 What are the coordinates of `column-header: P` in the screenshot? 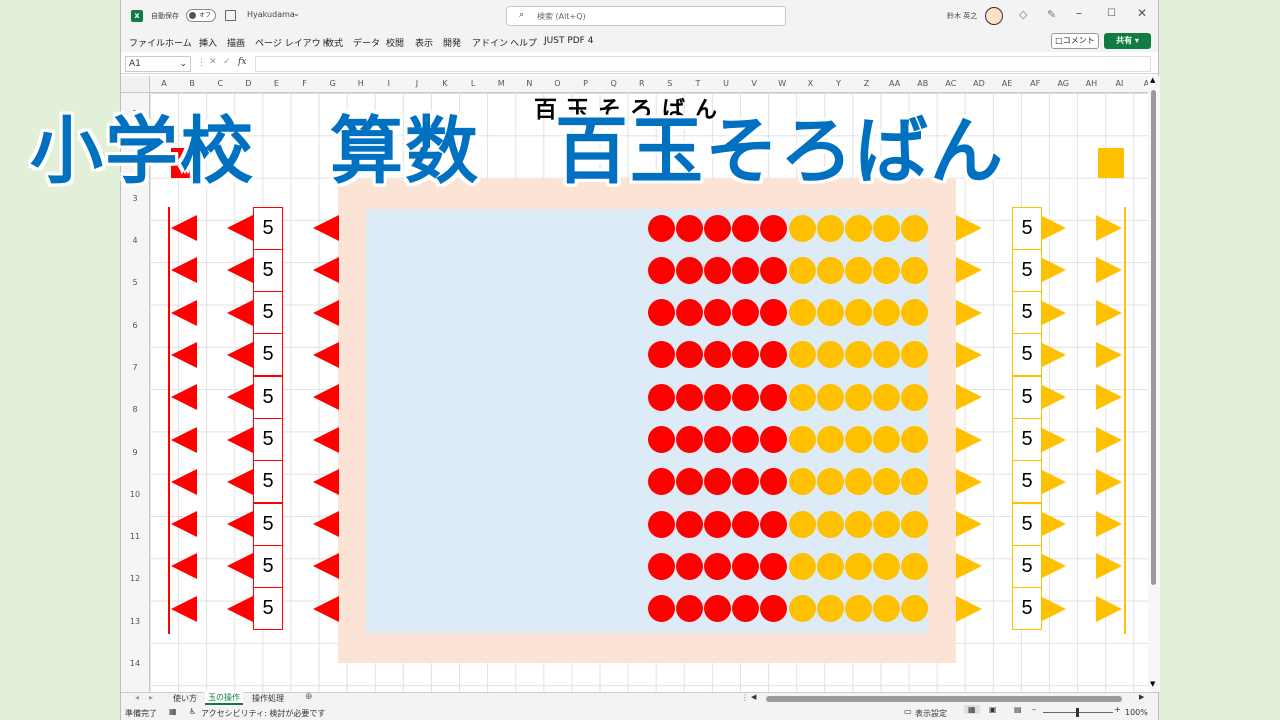 It's located at (586, 83).